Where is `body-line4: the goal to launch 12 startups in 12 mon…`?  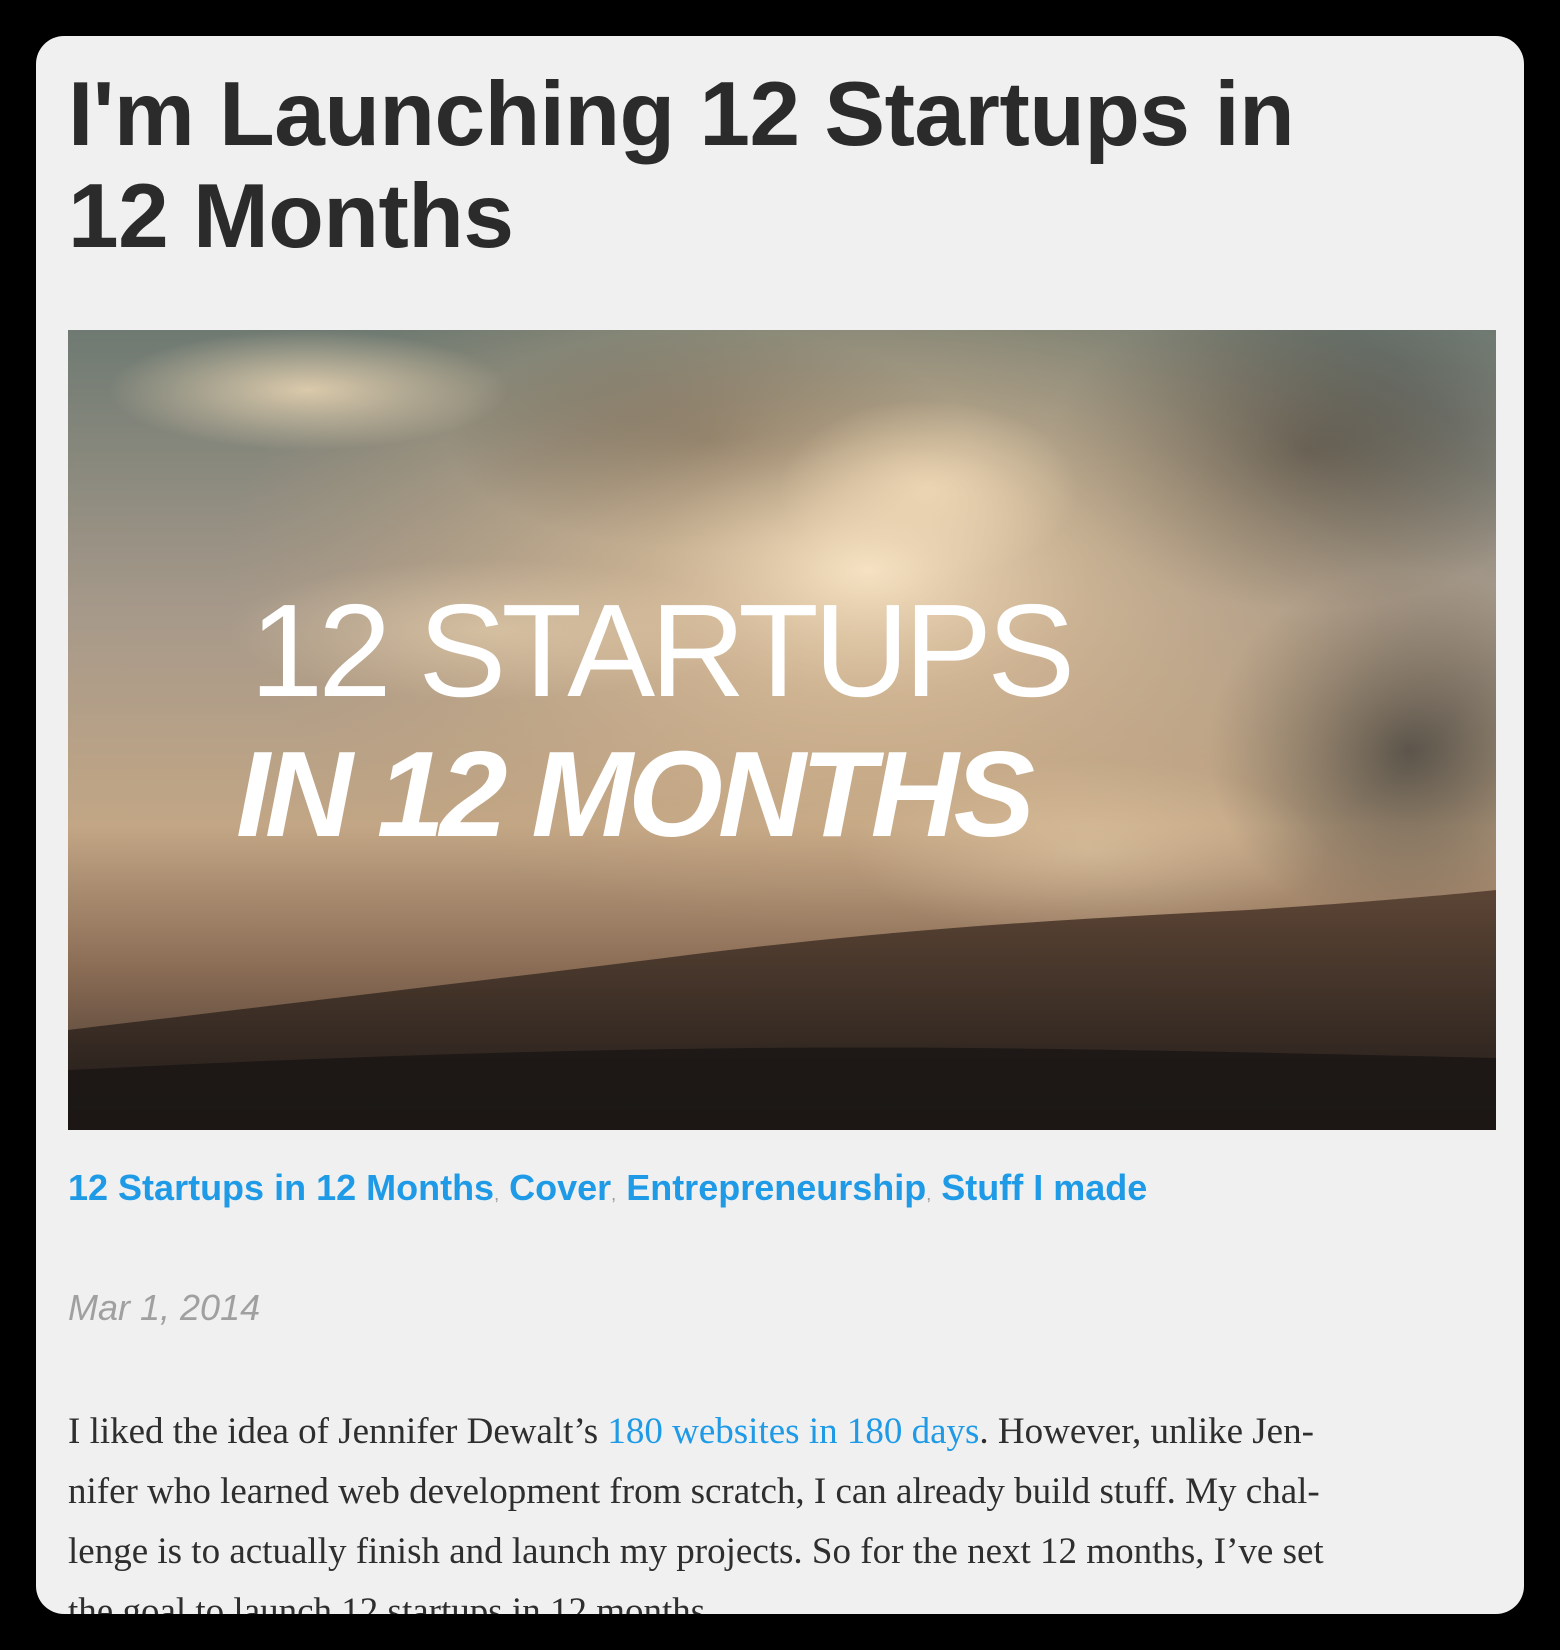
body-line4: the goal to launch 12 startups in 12 mon… is located at coordinates (391, 1602).